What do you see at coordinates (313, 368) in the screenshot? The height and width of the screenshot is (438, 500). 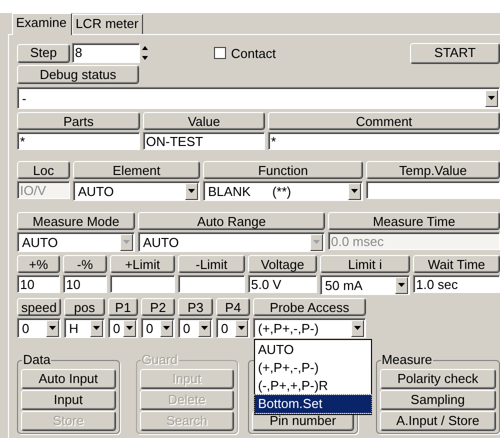 I see `dropdown-option: (+,P+,-,P-)` at bounding box center [313, 368].